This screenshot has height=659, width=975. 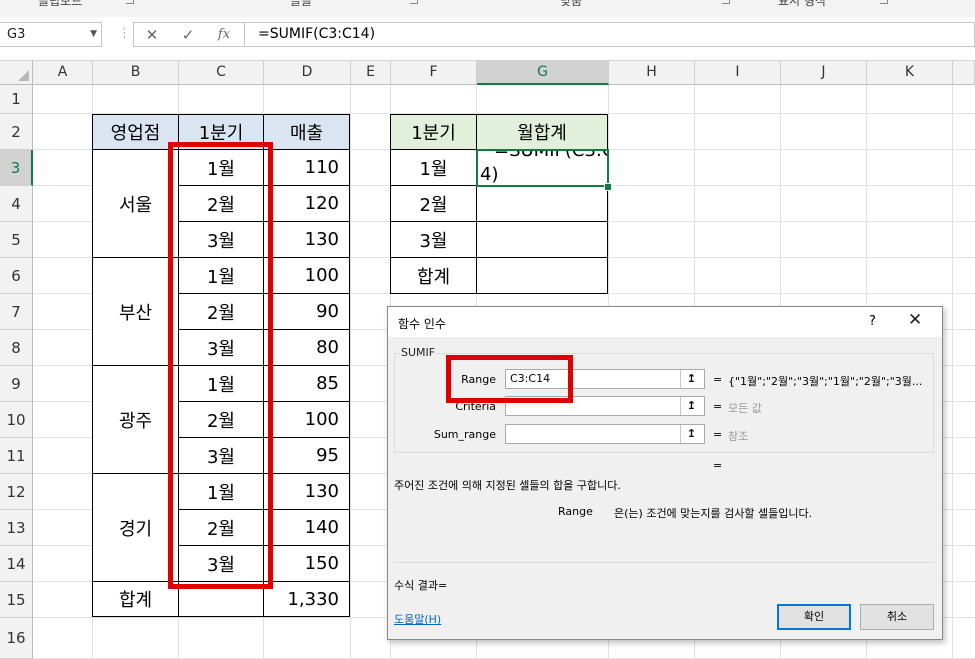 I want to click on insert-function-icon: fx, so click(x=224, y=35).